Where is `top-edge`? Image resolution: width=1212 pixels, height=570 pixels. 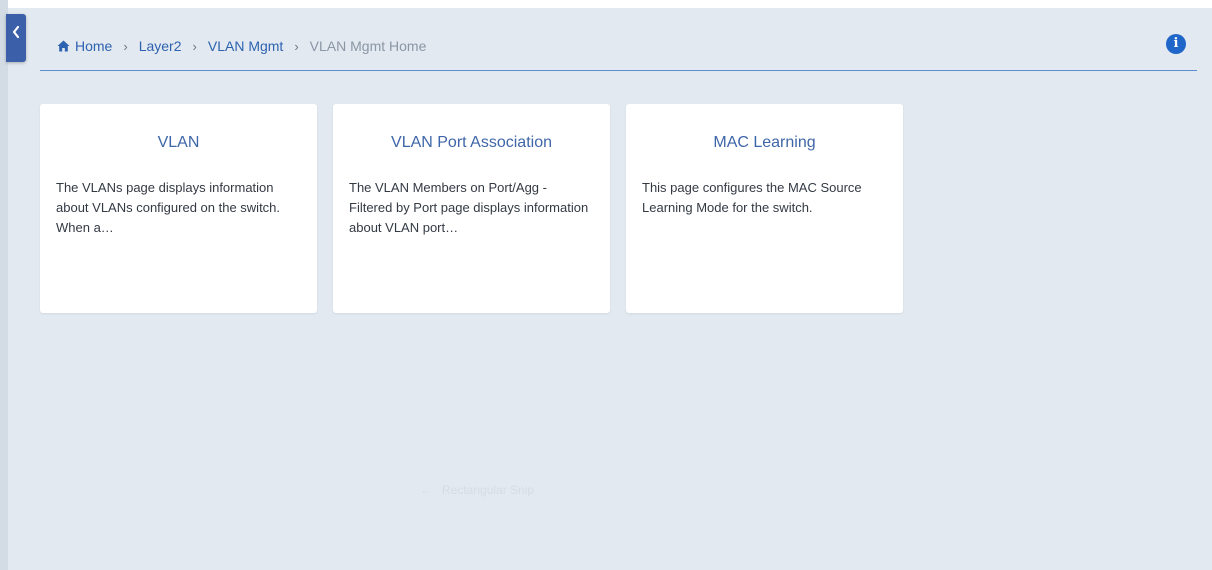 top-edge is located at coordinates (606, 4).